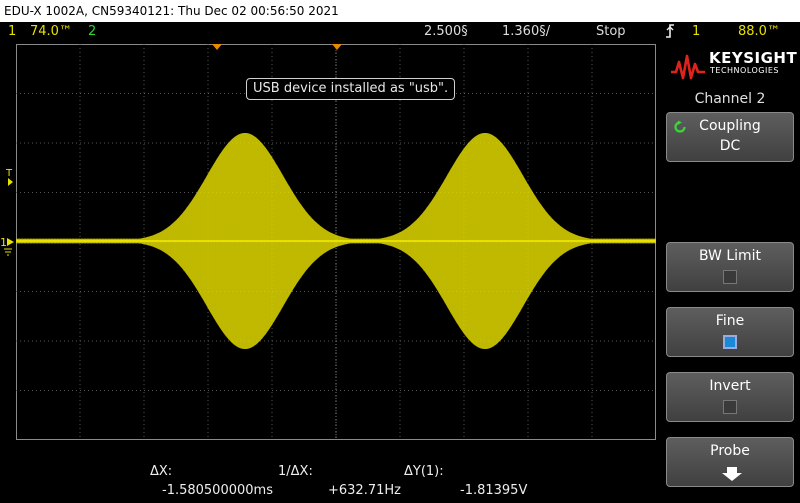  What do you see at coordinates (730, 99) in the screenshot?
I see `menu-title: Channel 2` at bounding box center [730, 99].